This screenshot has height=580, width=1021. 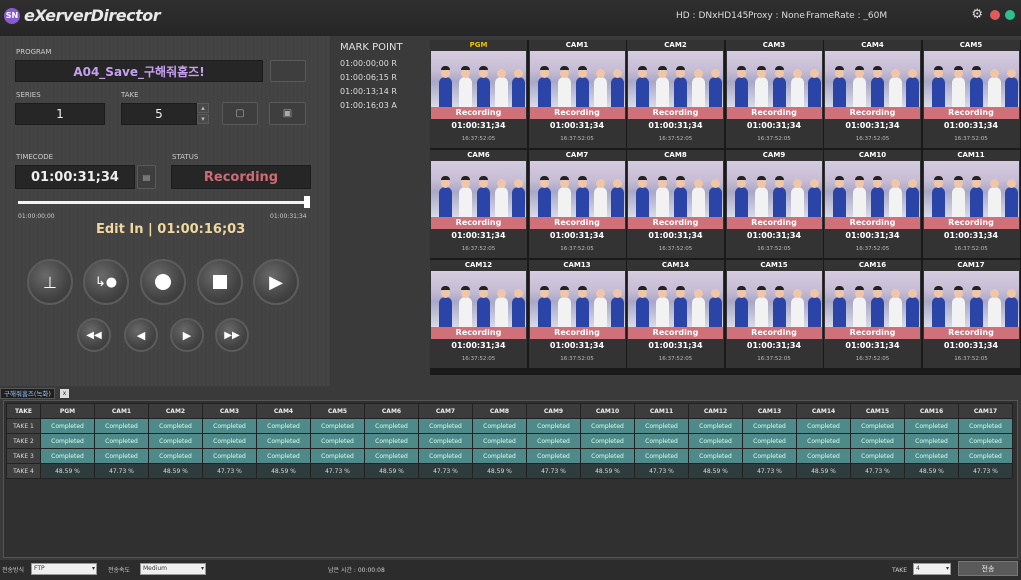 What do you see at coordinates (478, 45) in the screenshot?
I see `camera-name: PGM` at bounding box center [478, 45].